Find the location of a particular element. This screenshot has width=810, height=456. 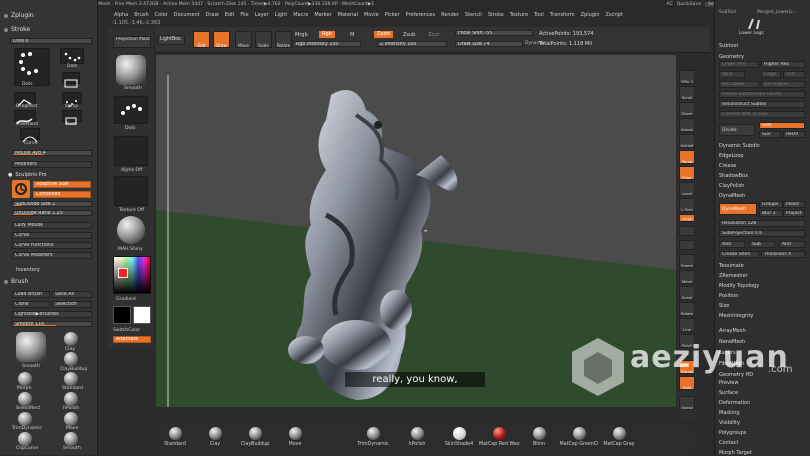

clay-brush-thumb is located at coordinates (71, 339).